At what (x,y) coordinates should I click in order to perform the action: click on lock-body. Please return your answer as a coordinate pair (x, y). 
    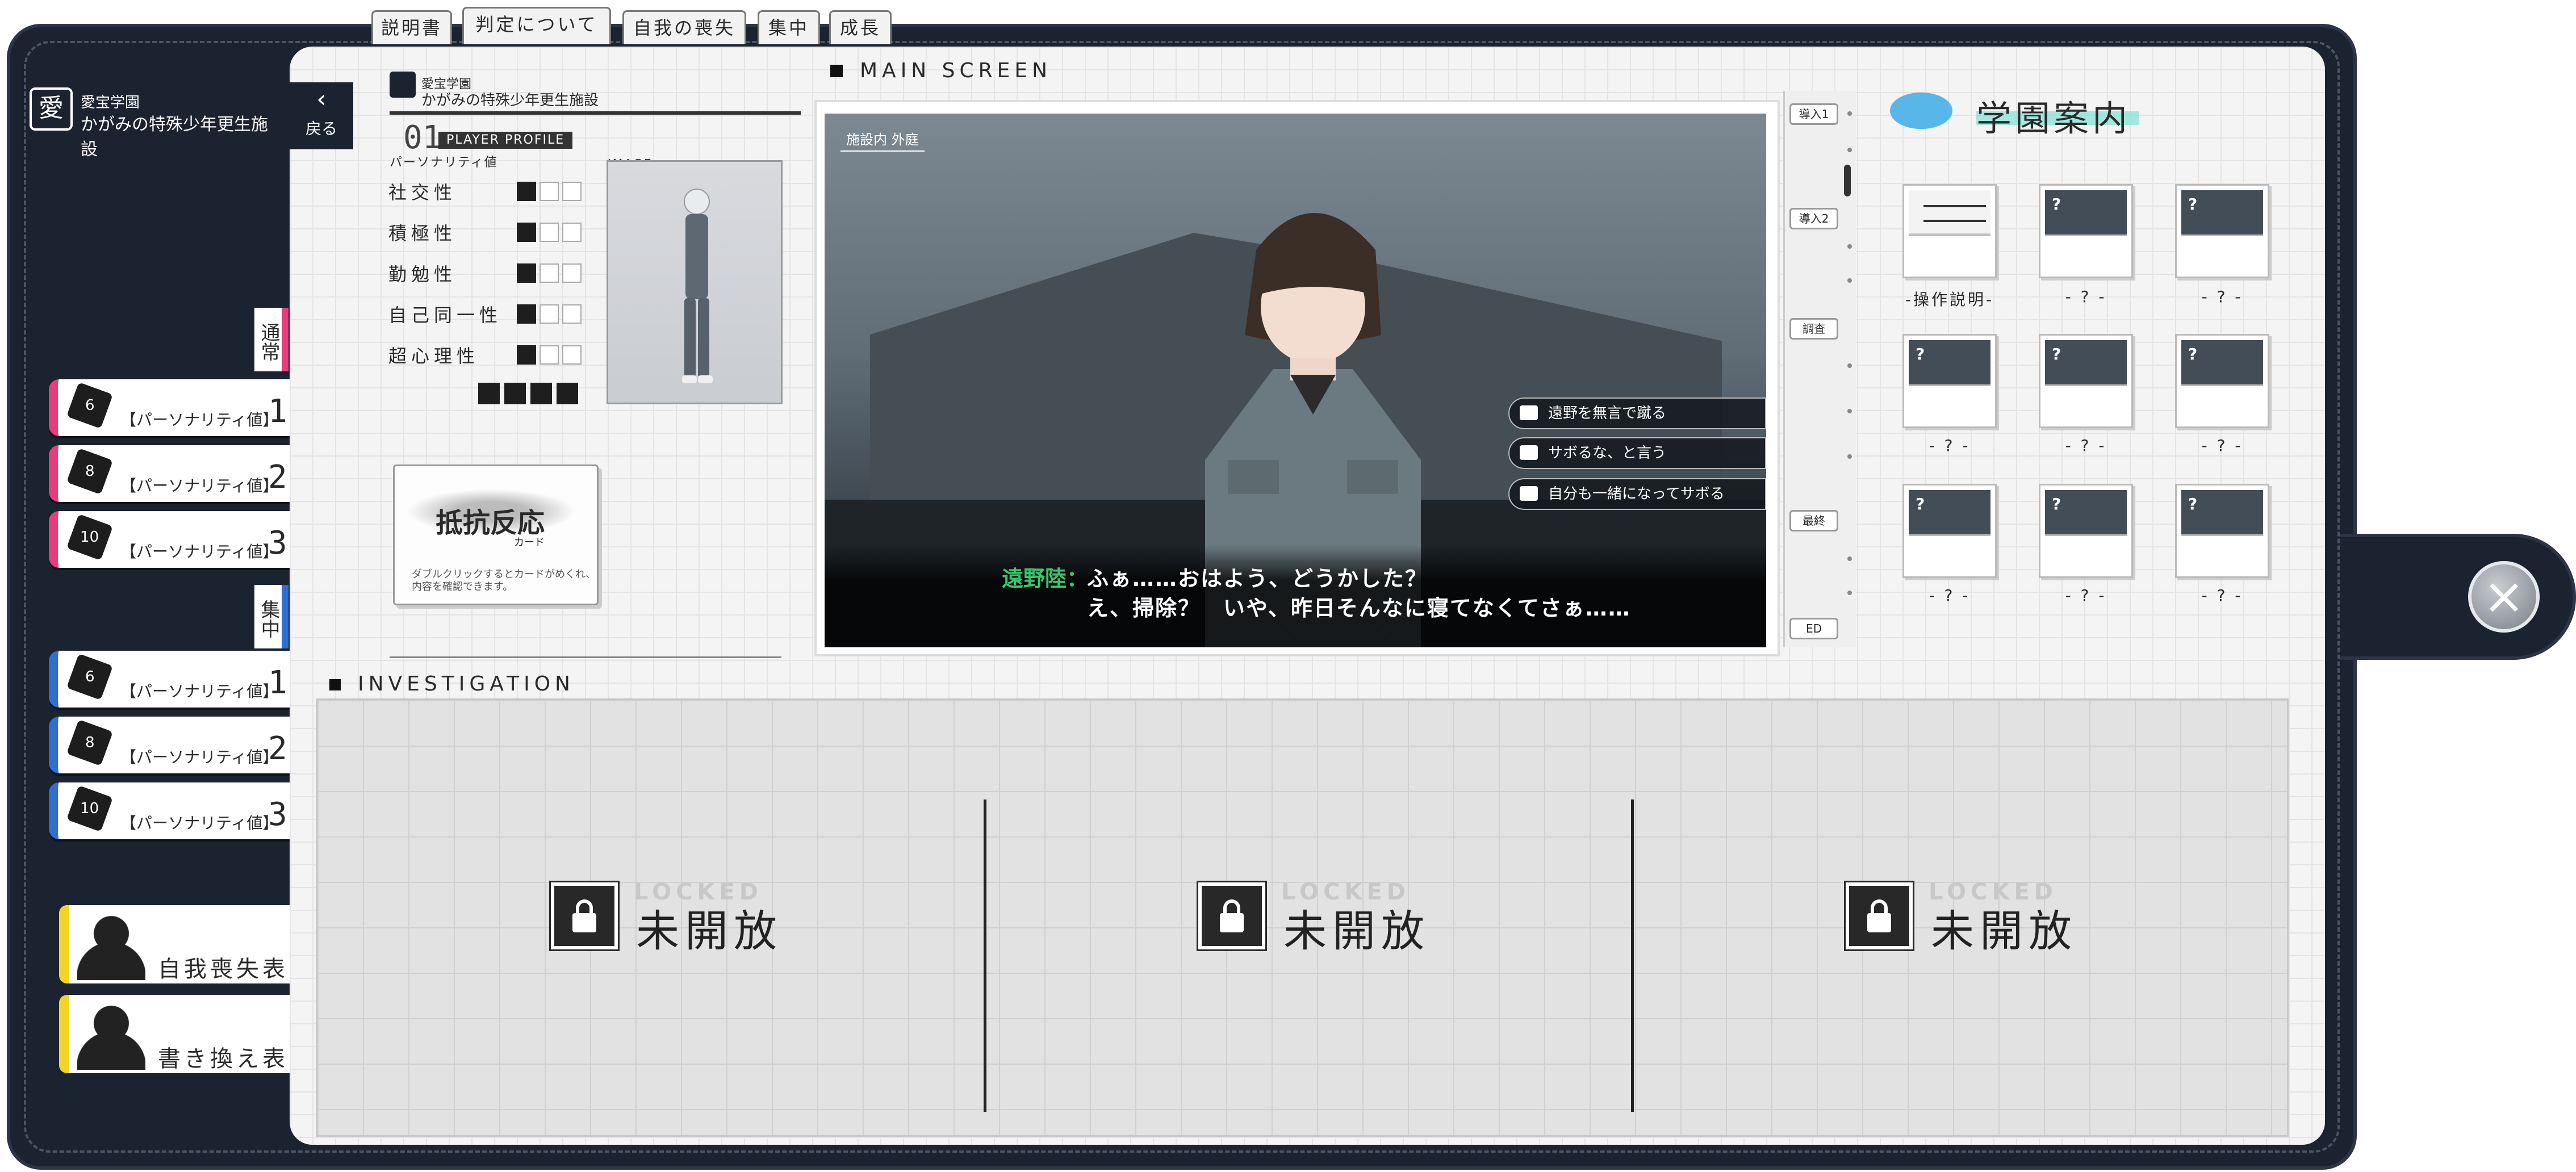
    Looking at the image, I should click on (1879, 922).